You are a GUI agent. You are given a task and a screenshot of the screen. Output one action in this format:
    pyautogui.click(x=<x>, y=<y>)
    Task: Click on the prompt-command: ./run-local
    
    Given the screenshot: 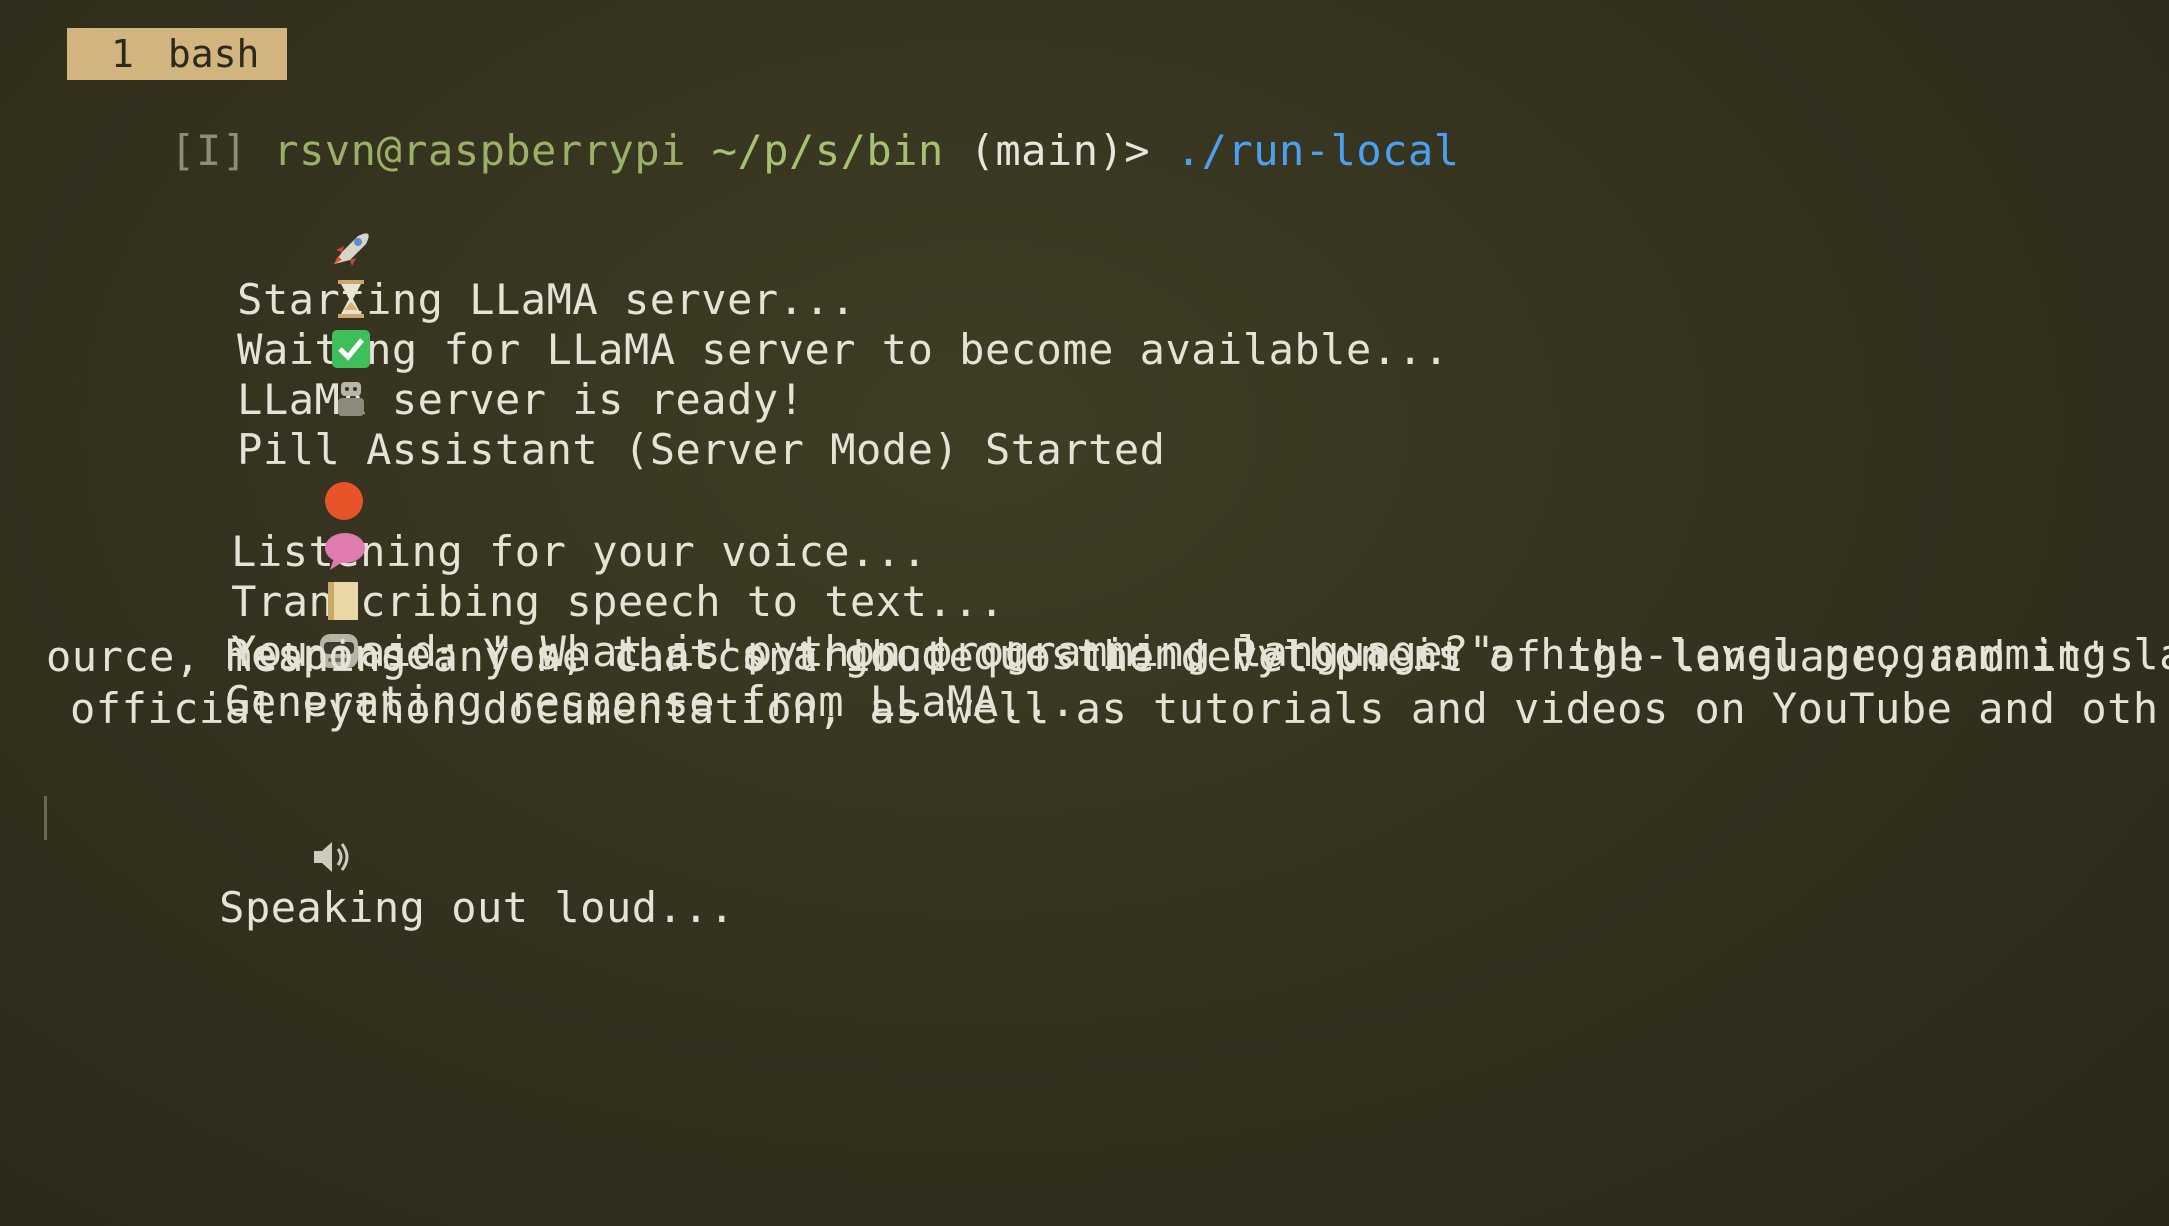 What is the action you would take?
    pyautogui.click(x=1317, y=150)
    